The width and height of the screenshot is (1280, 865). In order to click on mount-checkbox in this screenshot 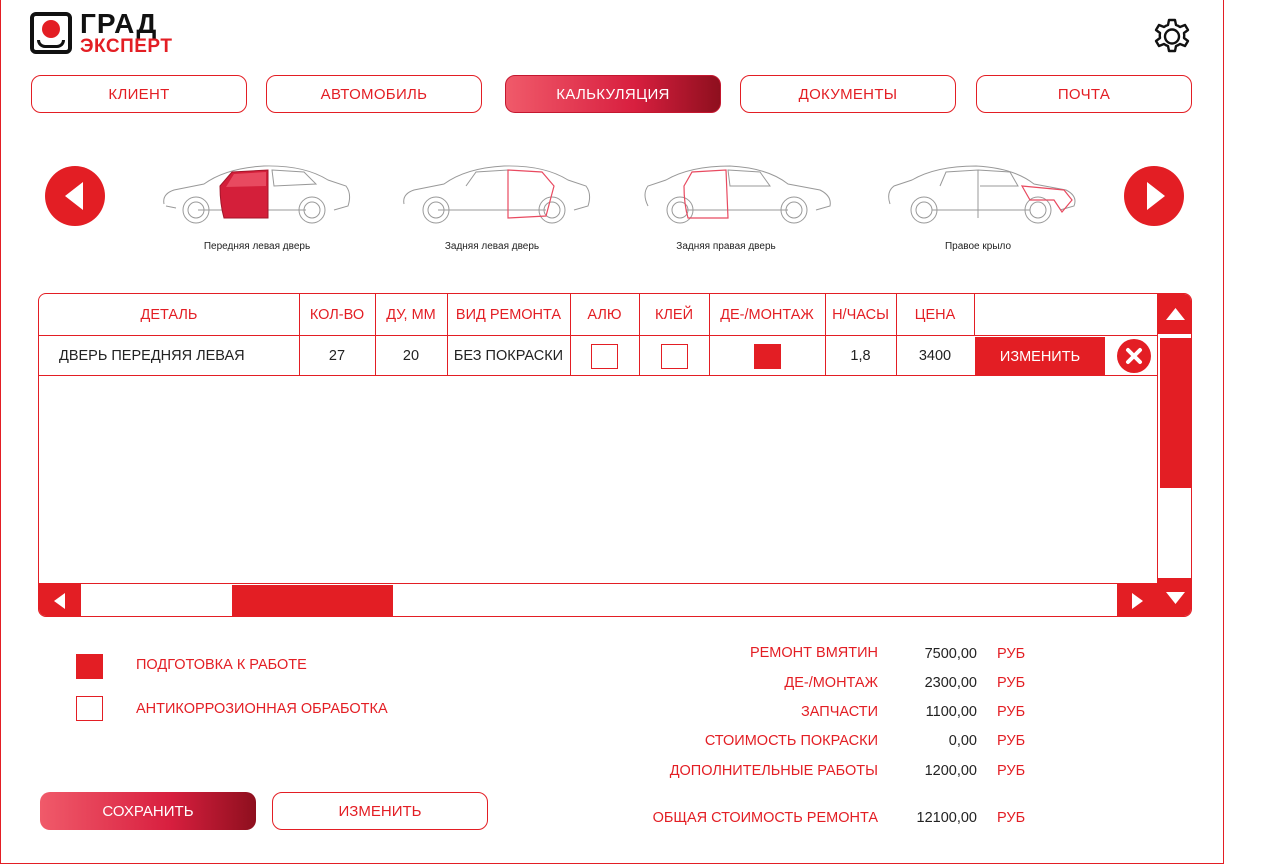, I will do `click(767, 356)`.